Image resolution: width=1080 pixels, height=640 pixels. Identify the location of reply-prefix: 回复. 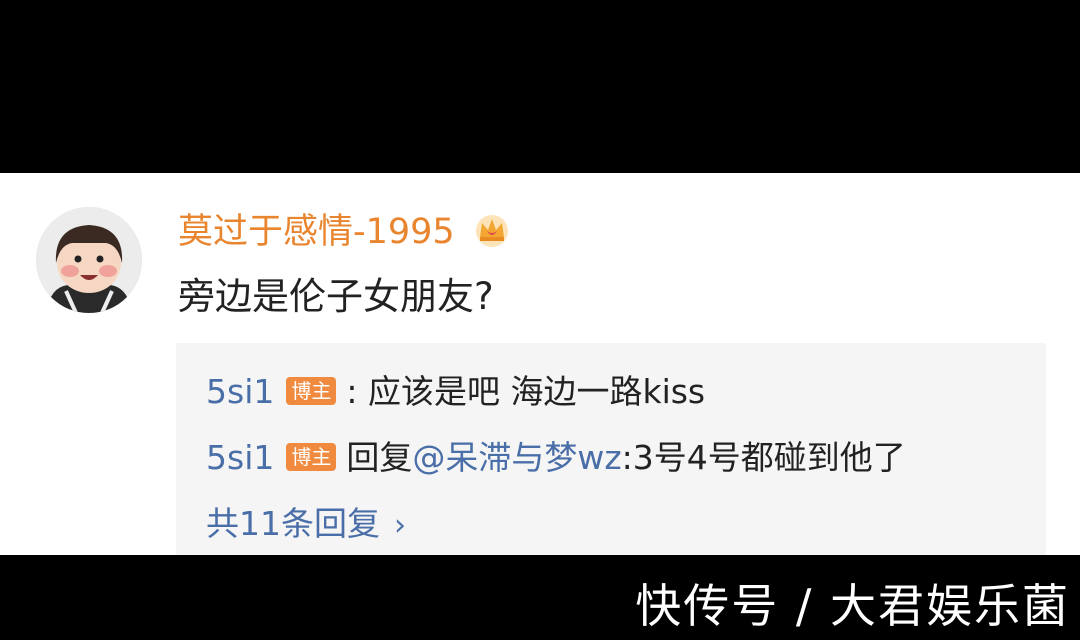
(379, 457).